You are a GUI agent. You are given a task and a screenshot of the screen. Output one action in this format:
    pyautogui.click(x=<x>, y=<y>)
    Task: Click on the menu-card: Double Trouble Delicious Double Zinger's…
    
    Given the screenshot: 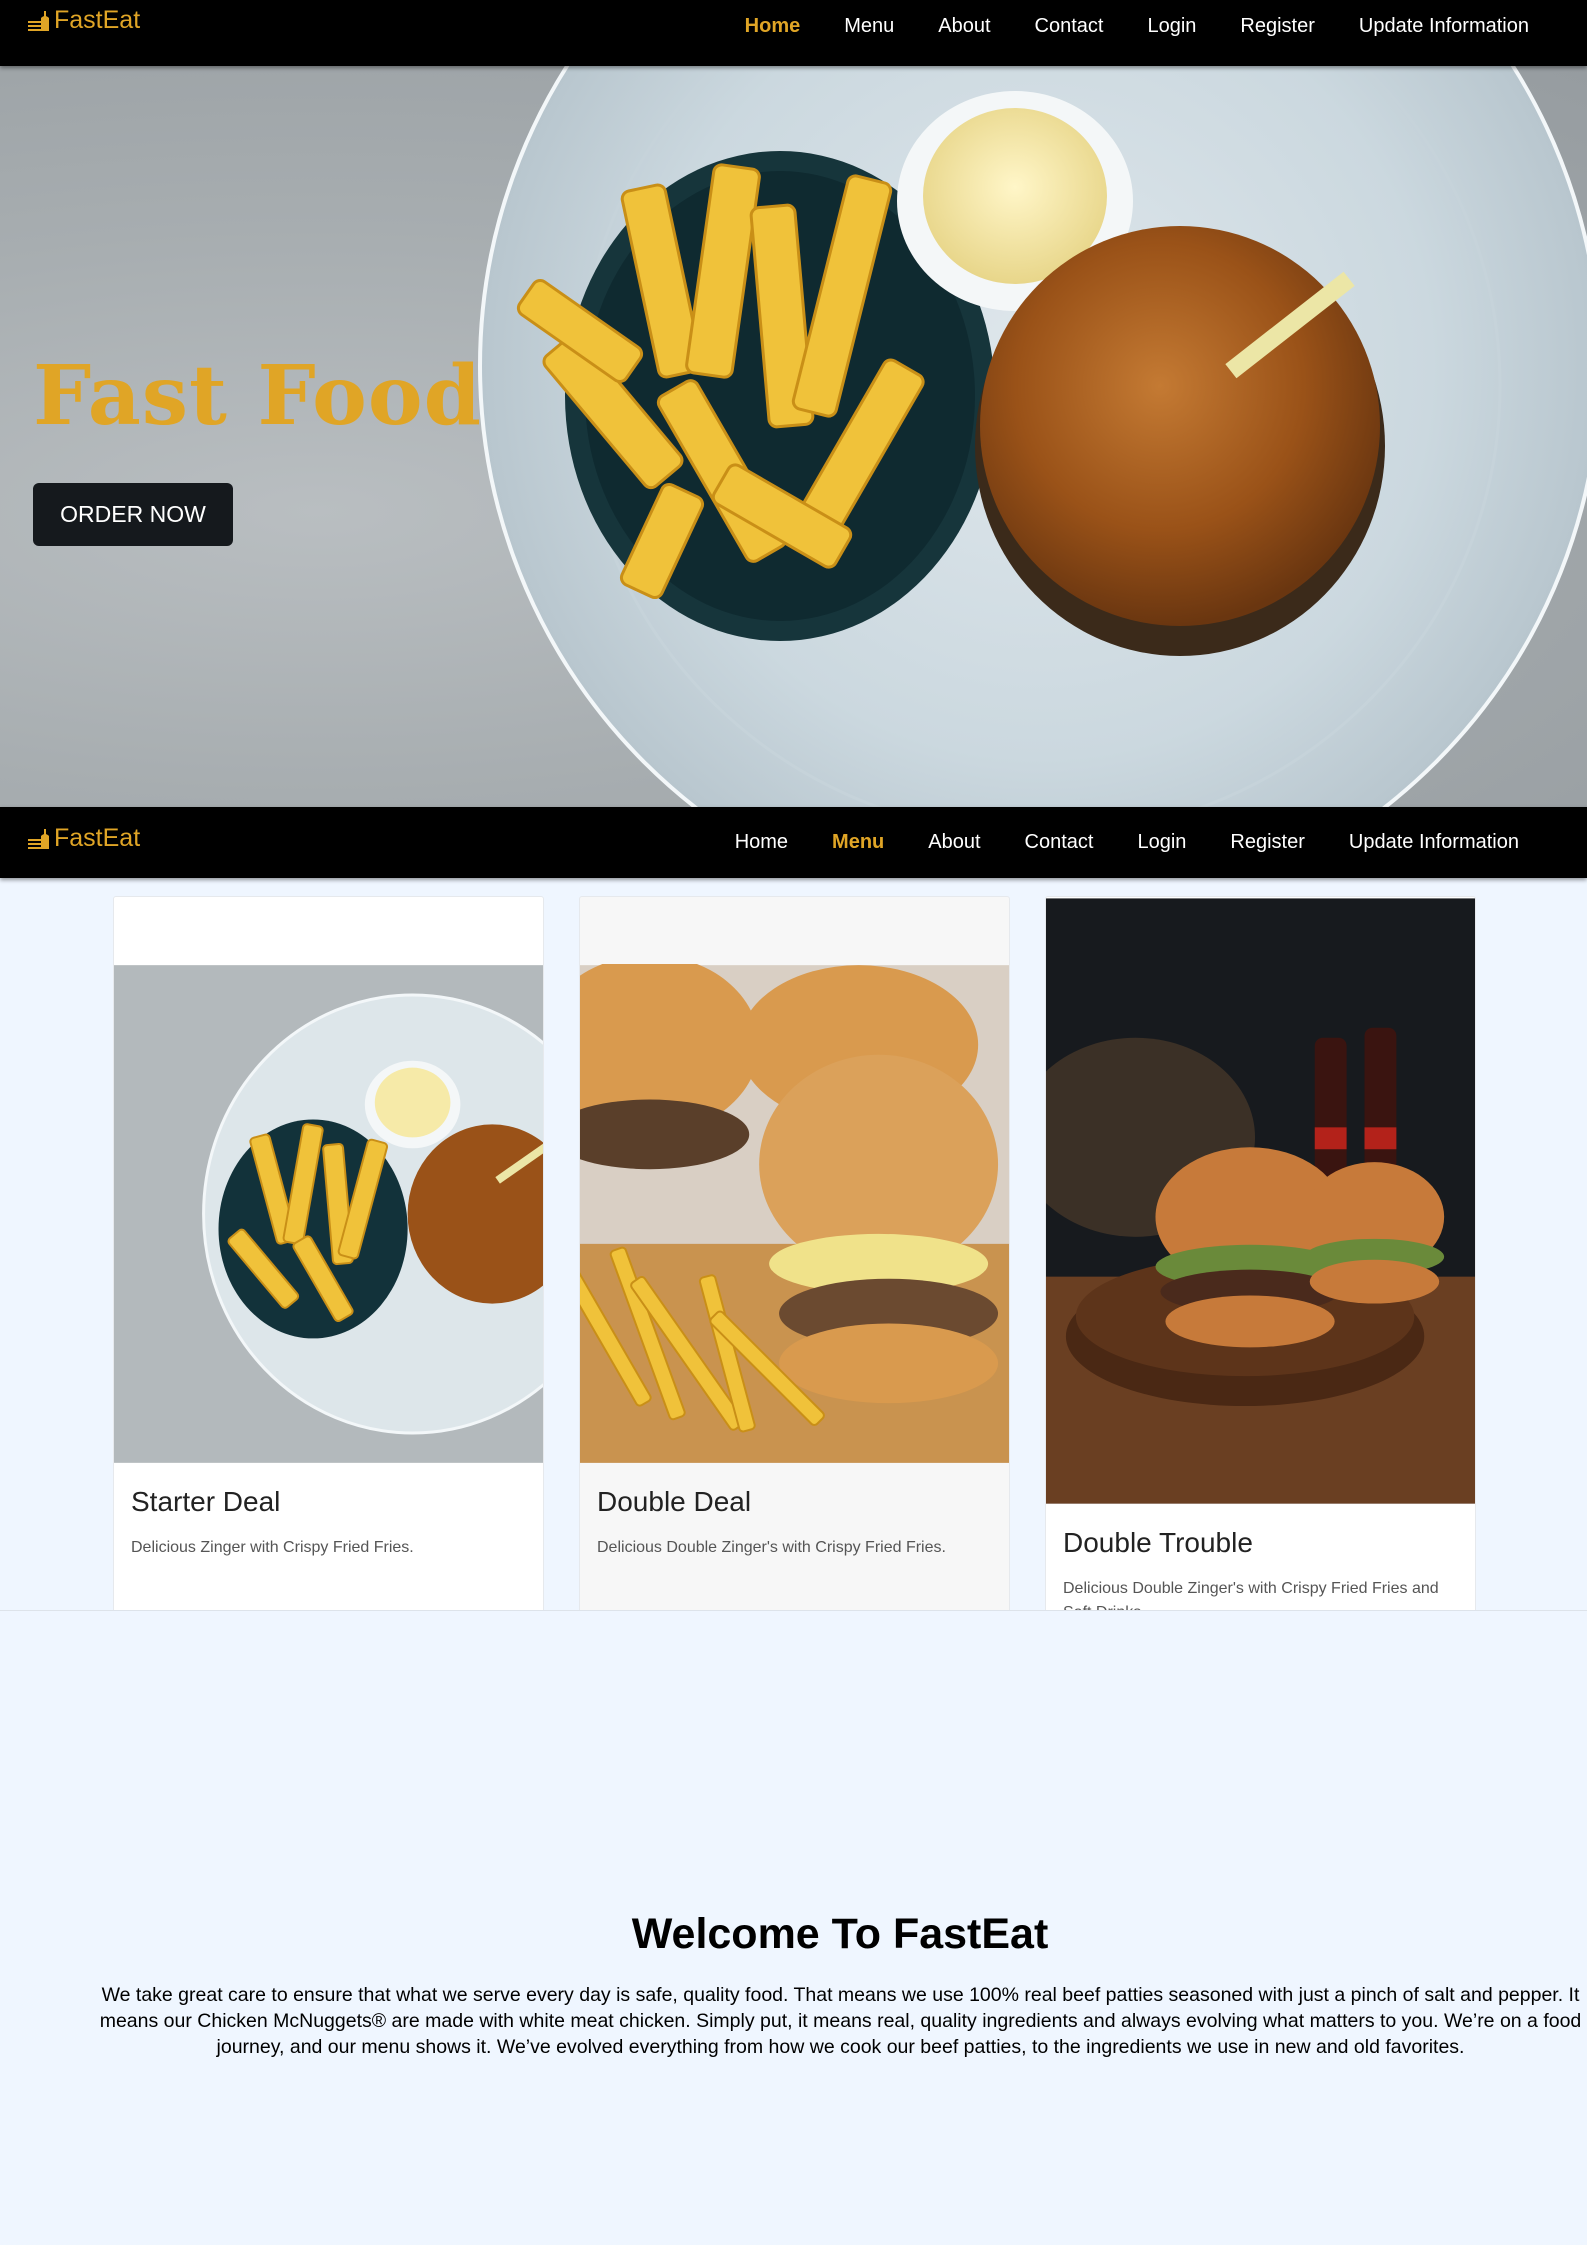 What is the action you would take?
    pyautogui.click(x=1260, y=1253)
    